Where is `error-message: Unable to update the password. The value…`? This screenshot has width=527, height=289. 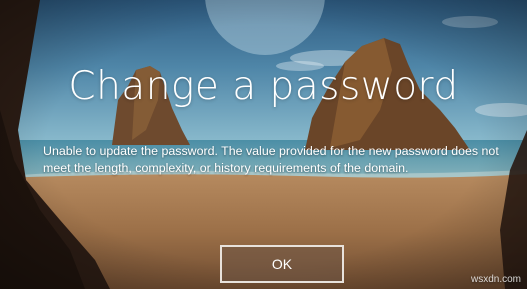 error-message: Unable to update the password. The value… is located at coordinates (271, 159).